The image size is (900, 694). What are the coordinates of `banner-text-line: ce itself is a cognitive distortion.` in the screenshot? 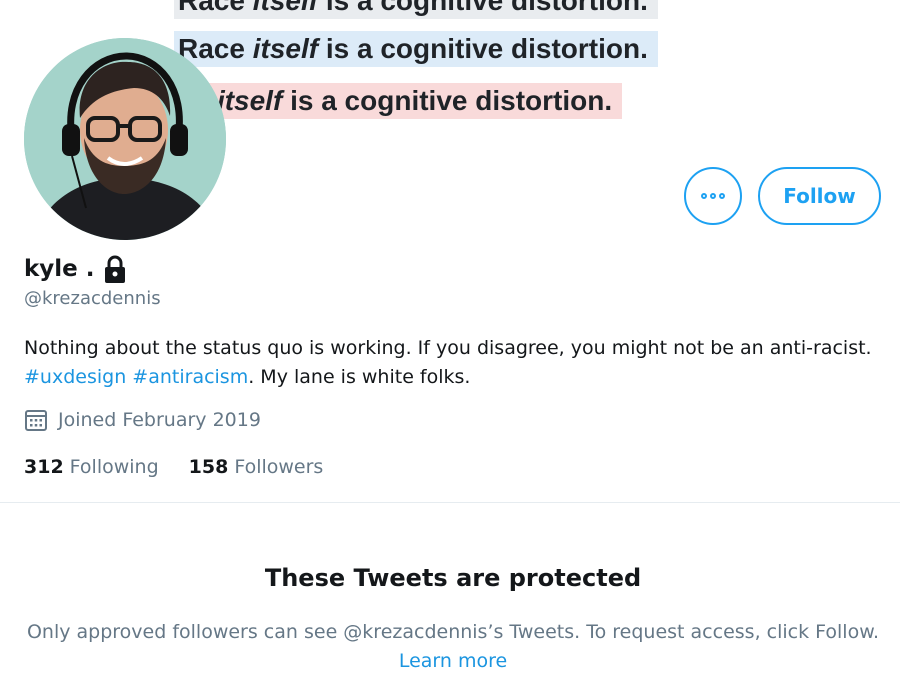 It's located at (398, 101).